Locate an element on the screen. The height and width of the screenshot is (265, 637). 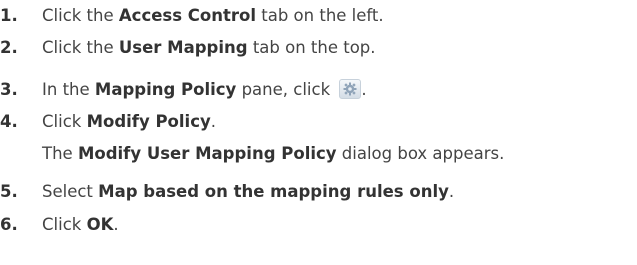
step-text-post: pane, click is located at coordinates (286, 89).